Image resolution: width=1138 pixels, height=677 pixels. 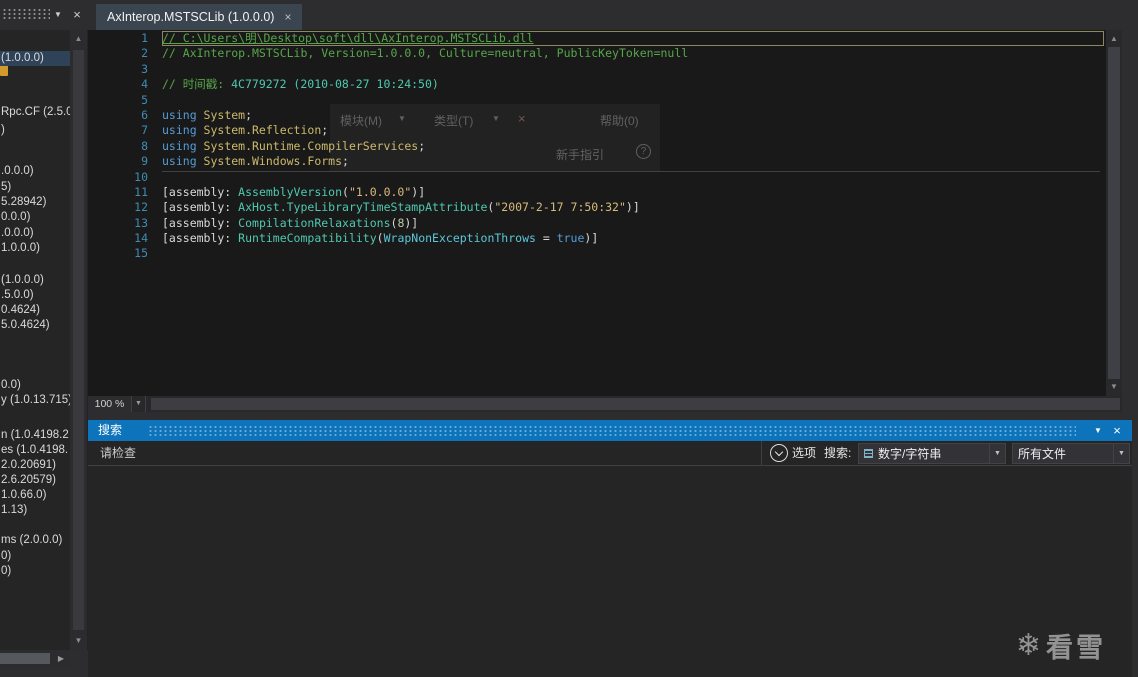 I want to click on code-token: )], so click(x=591, y=238).